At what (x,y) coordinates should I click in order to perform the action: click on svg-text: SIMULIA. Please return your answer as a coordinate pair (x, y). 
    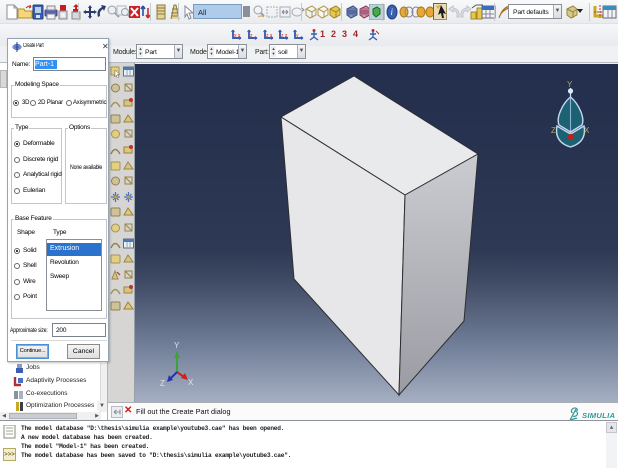
    Looking at the image, I should click on (598, 415).